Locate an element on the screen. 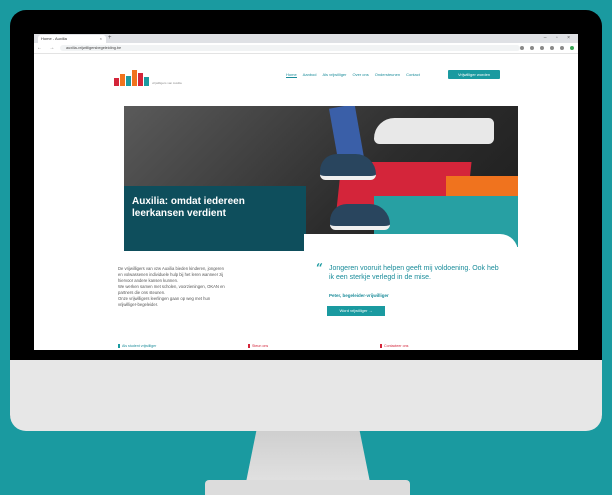  window-controls: – ▫ × is located at coordinates (559, 38).